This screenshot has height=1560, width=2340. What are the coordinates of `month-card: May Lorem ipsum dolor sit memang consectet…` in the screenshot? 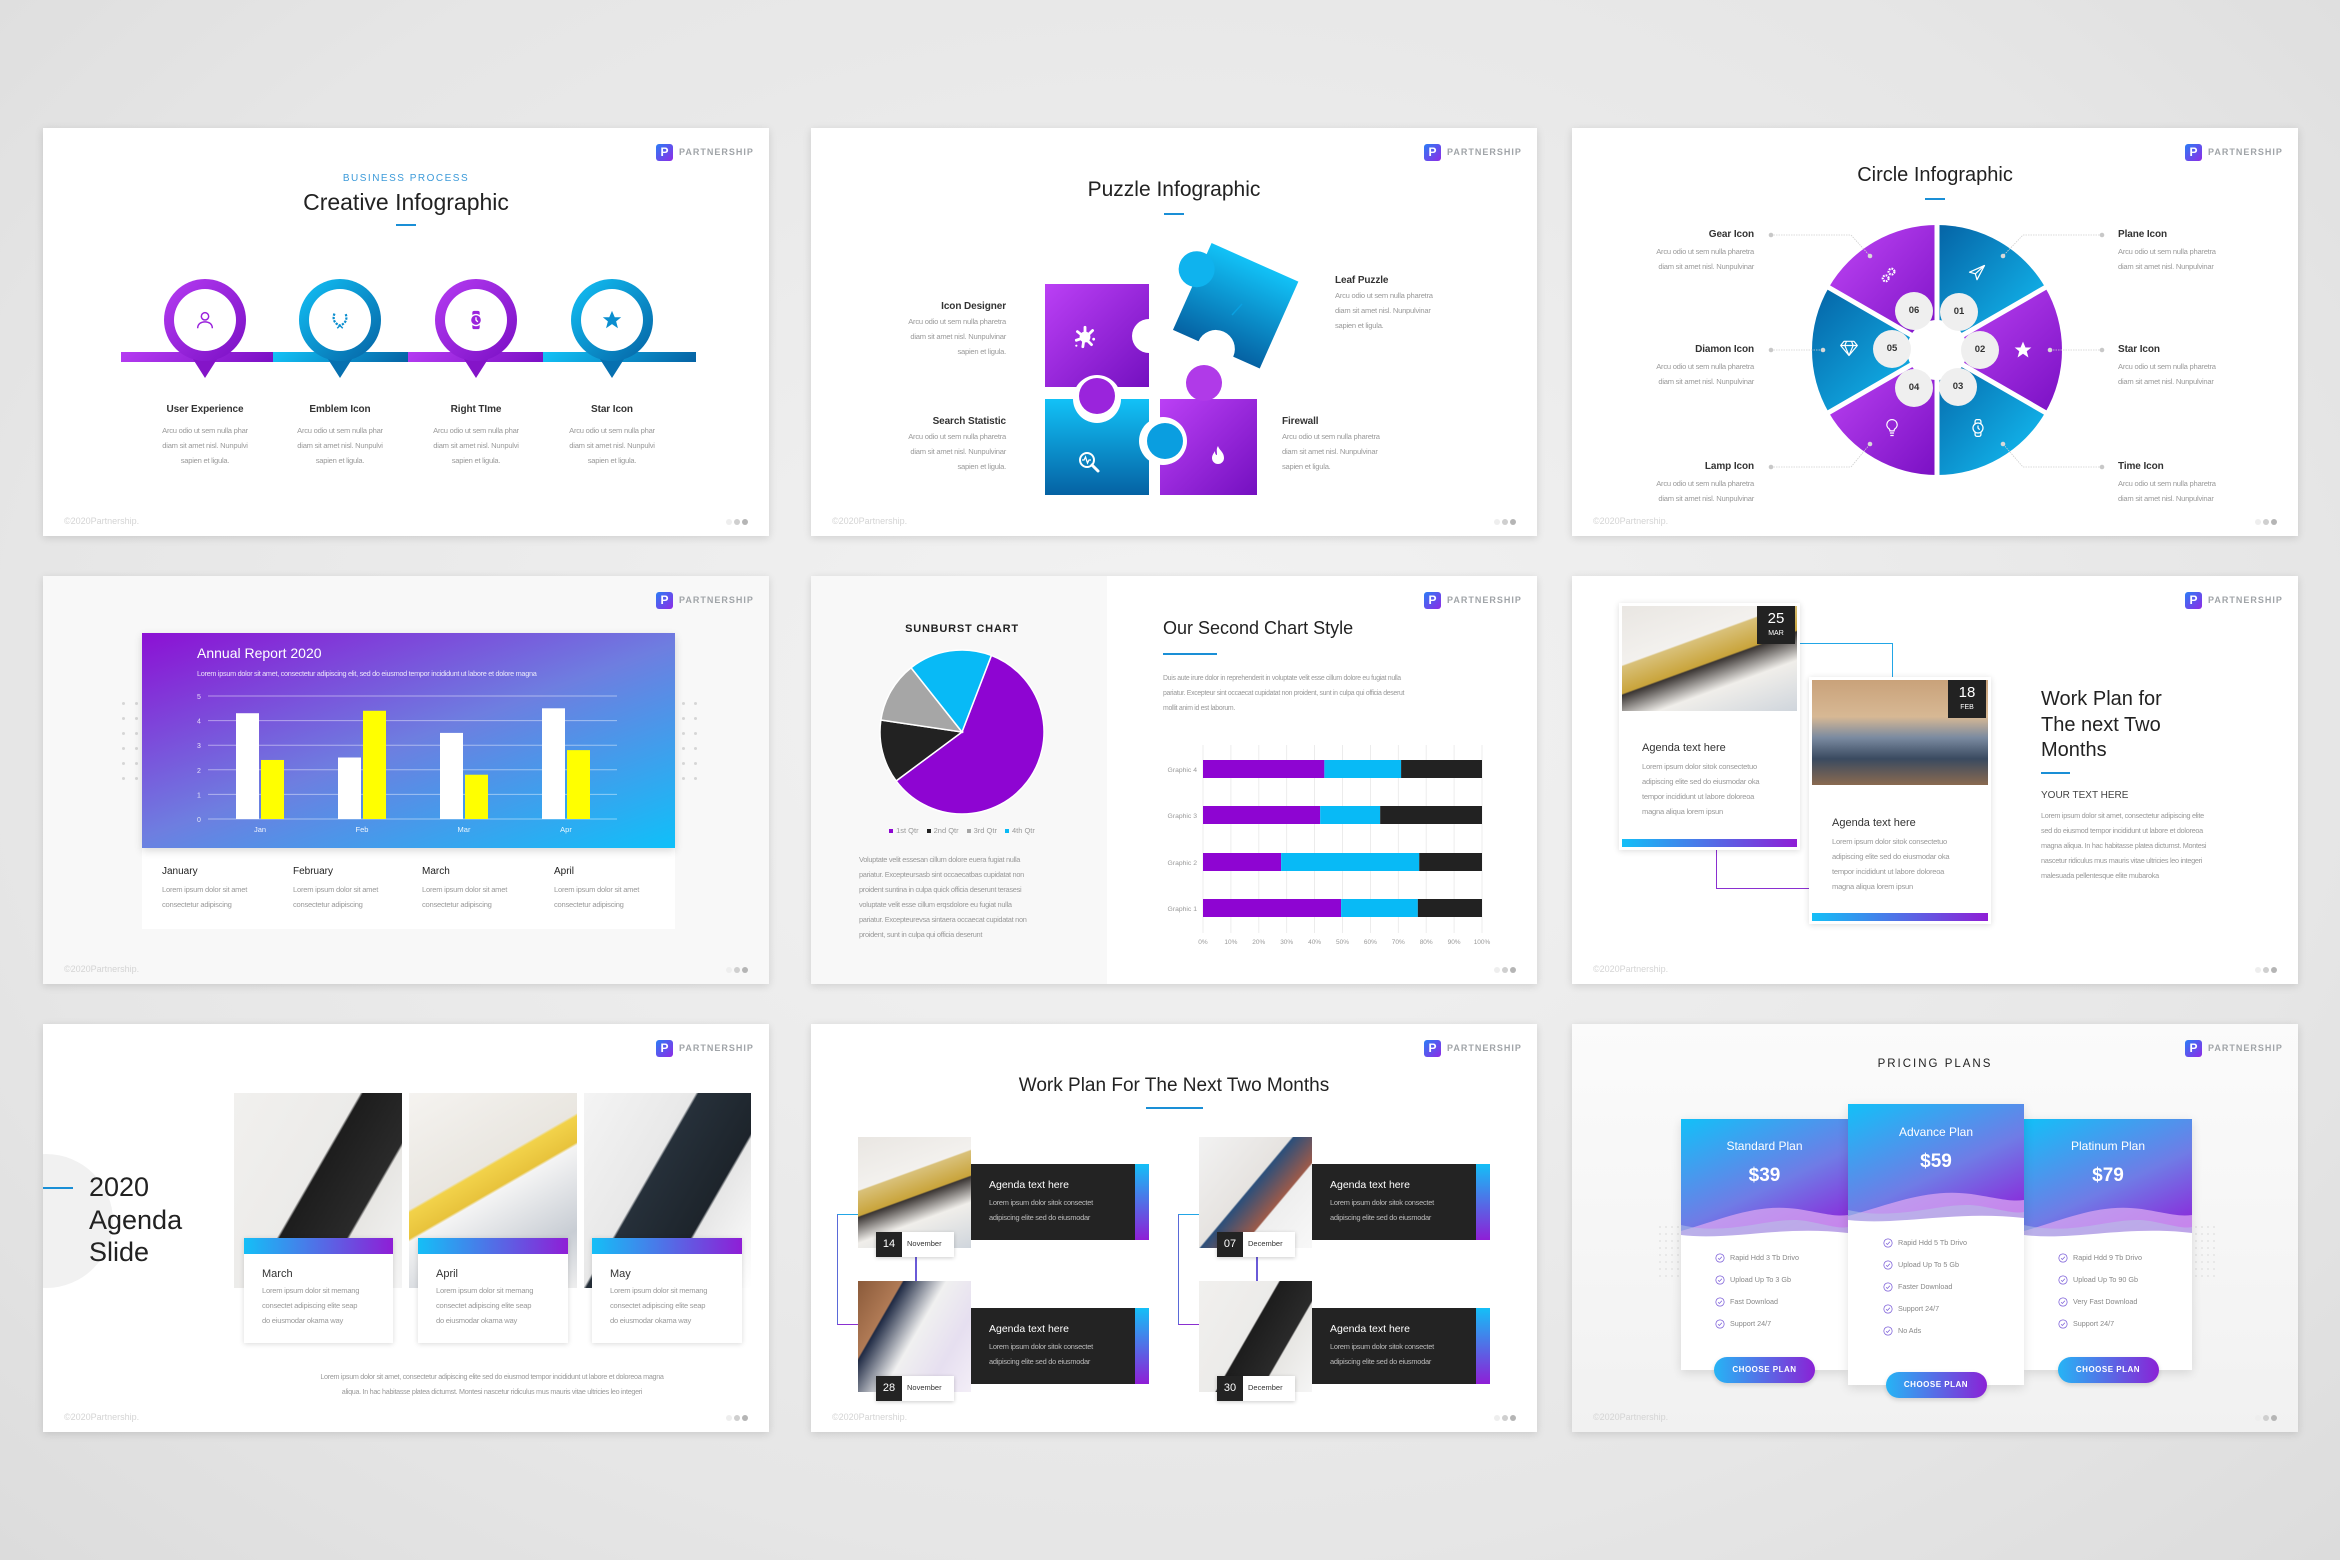 It's located at (667, 1290).